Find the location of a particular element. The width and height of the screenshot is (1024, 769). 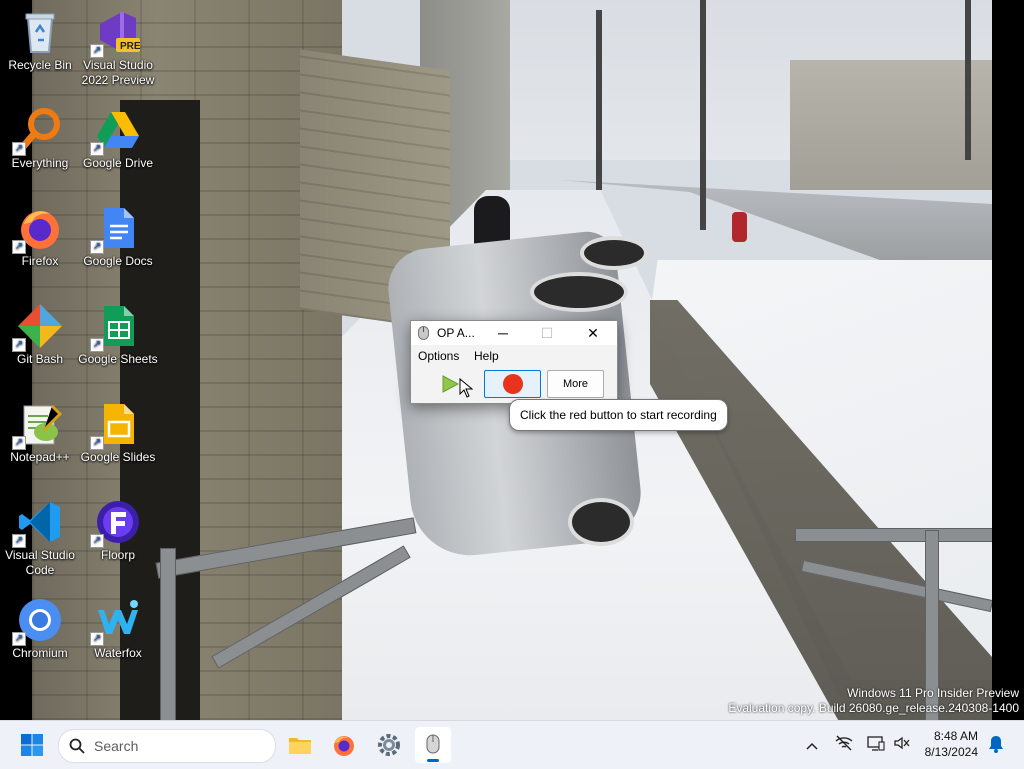

desktop-icon-recycle-bin: Recycle Bin is located at coordinates (40, 40).